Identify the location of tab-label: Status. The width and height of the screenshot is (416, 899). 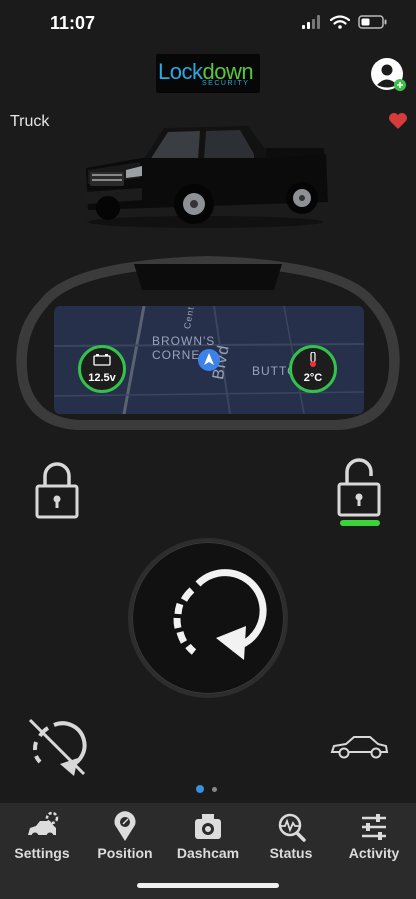
(291, 853).